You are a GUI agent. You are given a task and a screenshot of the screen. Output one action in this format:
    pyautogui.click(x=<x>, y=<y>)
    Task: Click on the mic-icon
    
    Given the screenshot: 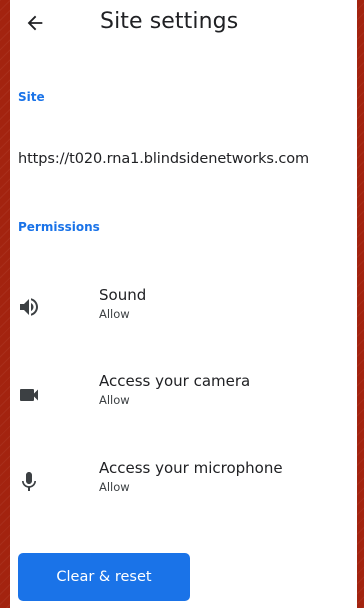 What is the action you would take?
    pyautogui.click(x=29, y=482)
    